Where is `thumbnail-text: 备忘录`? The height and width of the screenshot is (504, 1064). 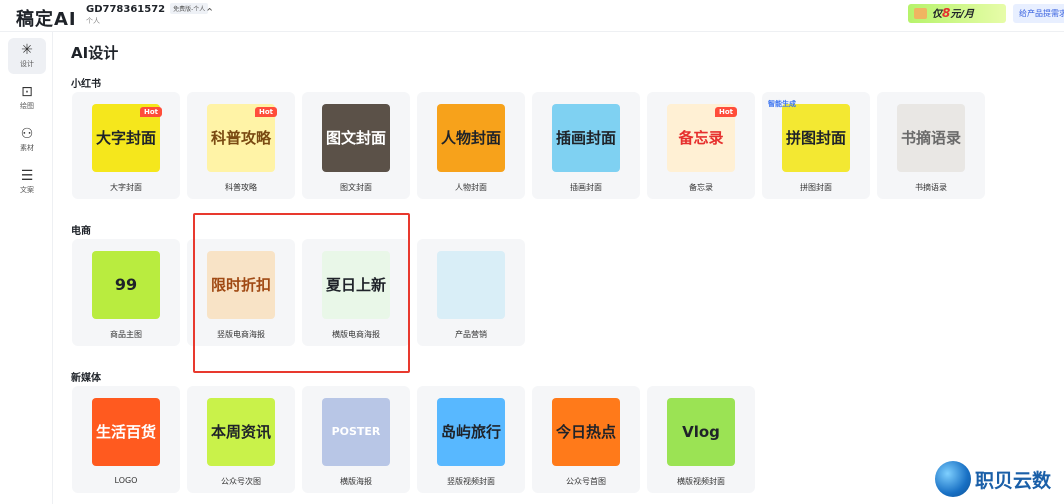
thumbnail-text: 备忘录 is located at coordinates (701, 137).